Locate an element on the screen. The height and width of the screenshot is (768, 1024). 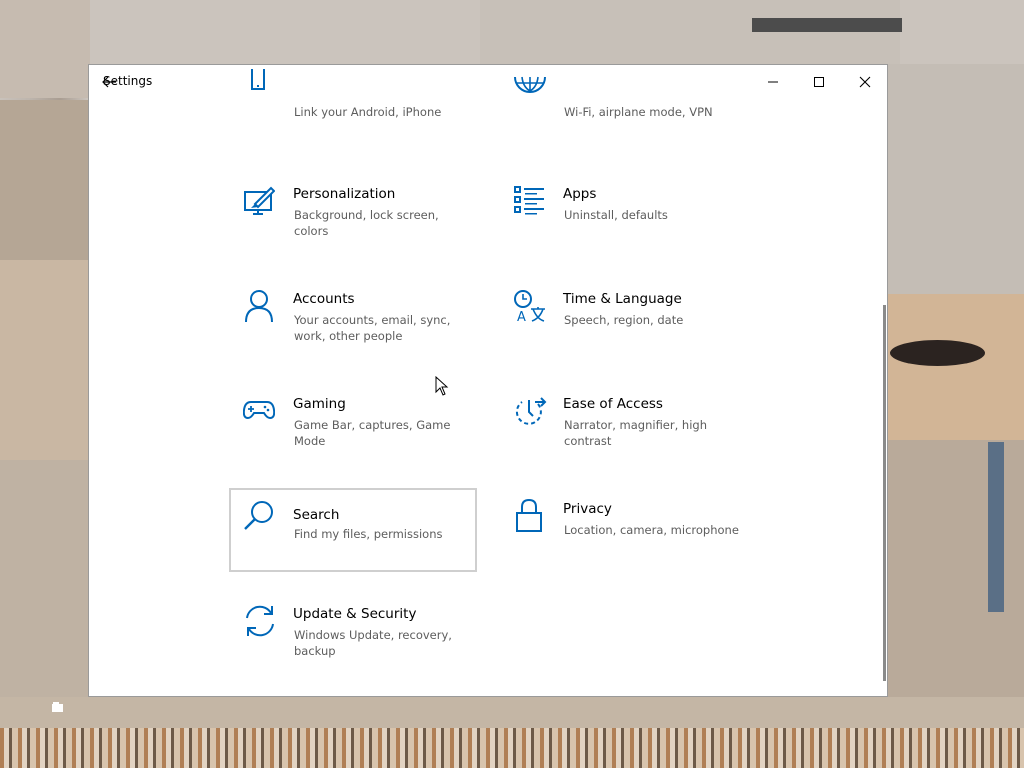
window-title: Settings is located at coordinates (128, 81).